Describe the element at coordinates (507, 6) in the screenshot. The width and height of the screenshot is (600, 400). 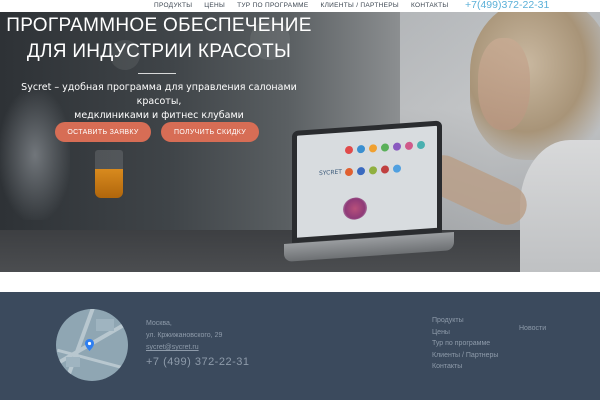
I see `header-phone-link: +7(499)372-22-31` at that location.